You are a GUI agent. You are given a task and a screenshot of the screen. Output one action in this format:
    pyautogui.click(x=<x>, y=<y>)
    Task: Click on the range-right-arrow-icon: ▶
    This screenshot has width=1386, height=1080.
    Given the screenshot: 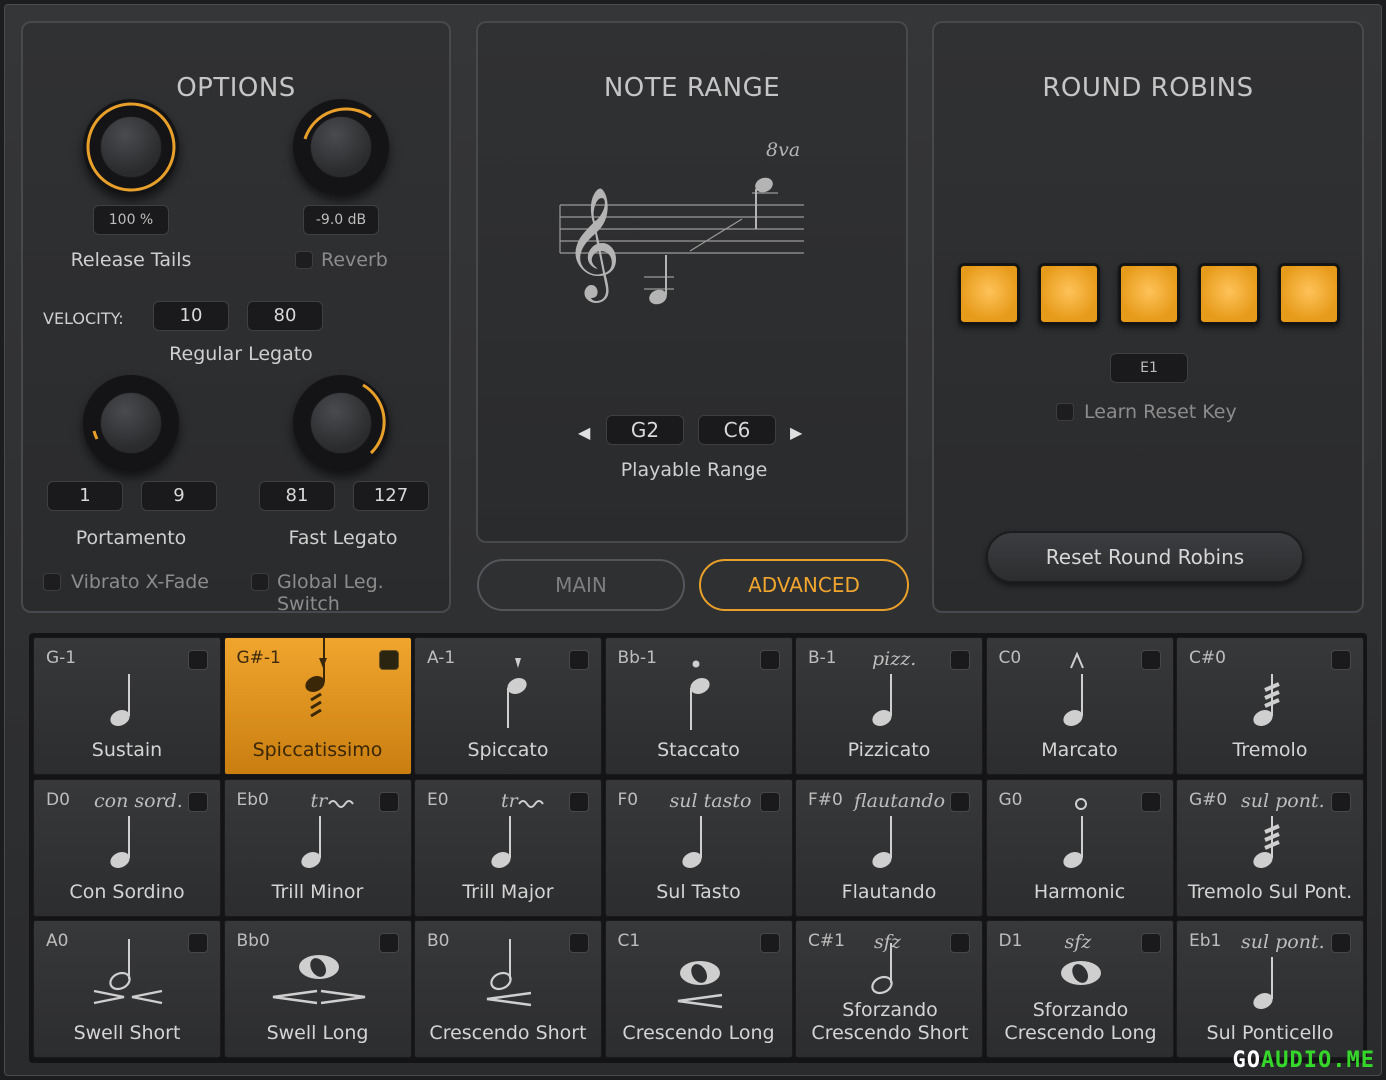 What is the action you would take?
    pyautogui.click(x=796, y=432)
    